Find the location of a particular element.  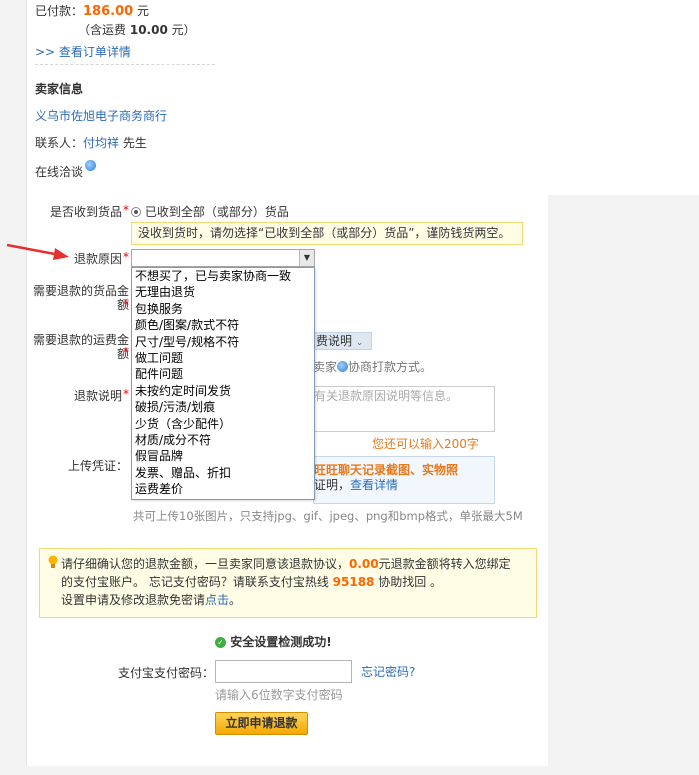

reason-option: 无理由退货 is located at coordinates (223, 292).